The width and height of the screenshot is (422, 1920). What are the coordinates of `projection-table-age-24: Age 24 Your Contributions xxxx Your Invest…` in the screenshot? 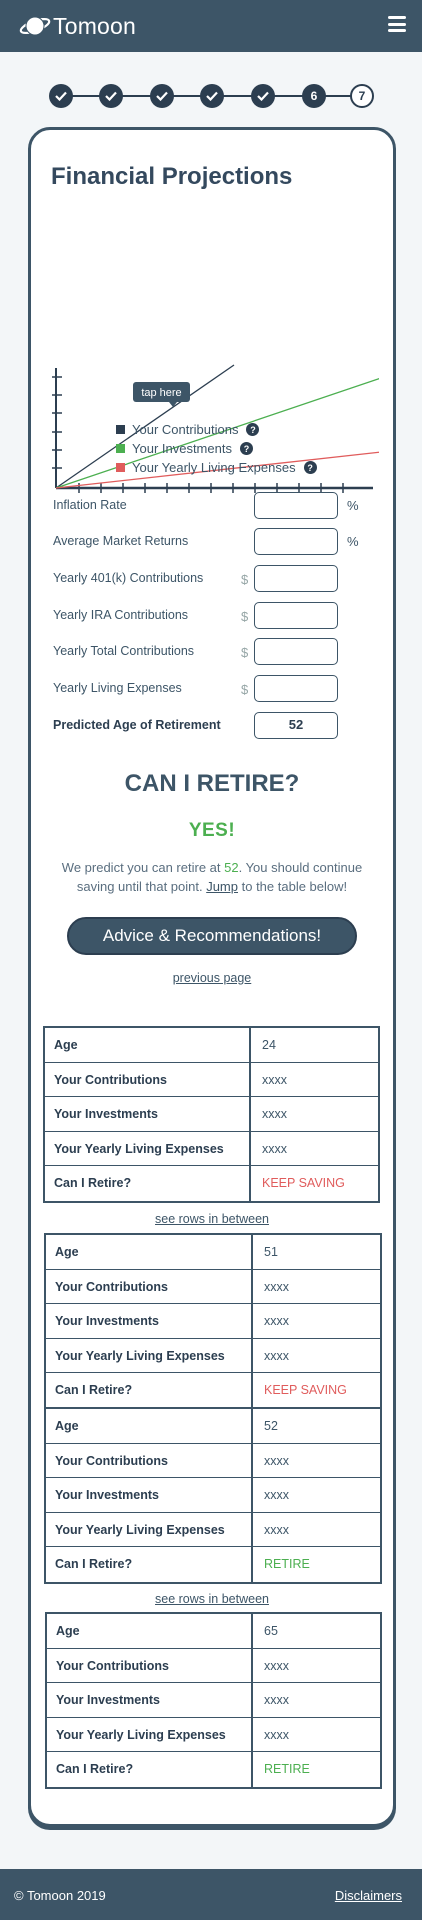 It's located at (211, 1114).